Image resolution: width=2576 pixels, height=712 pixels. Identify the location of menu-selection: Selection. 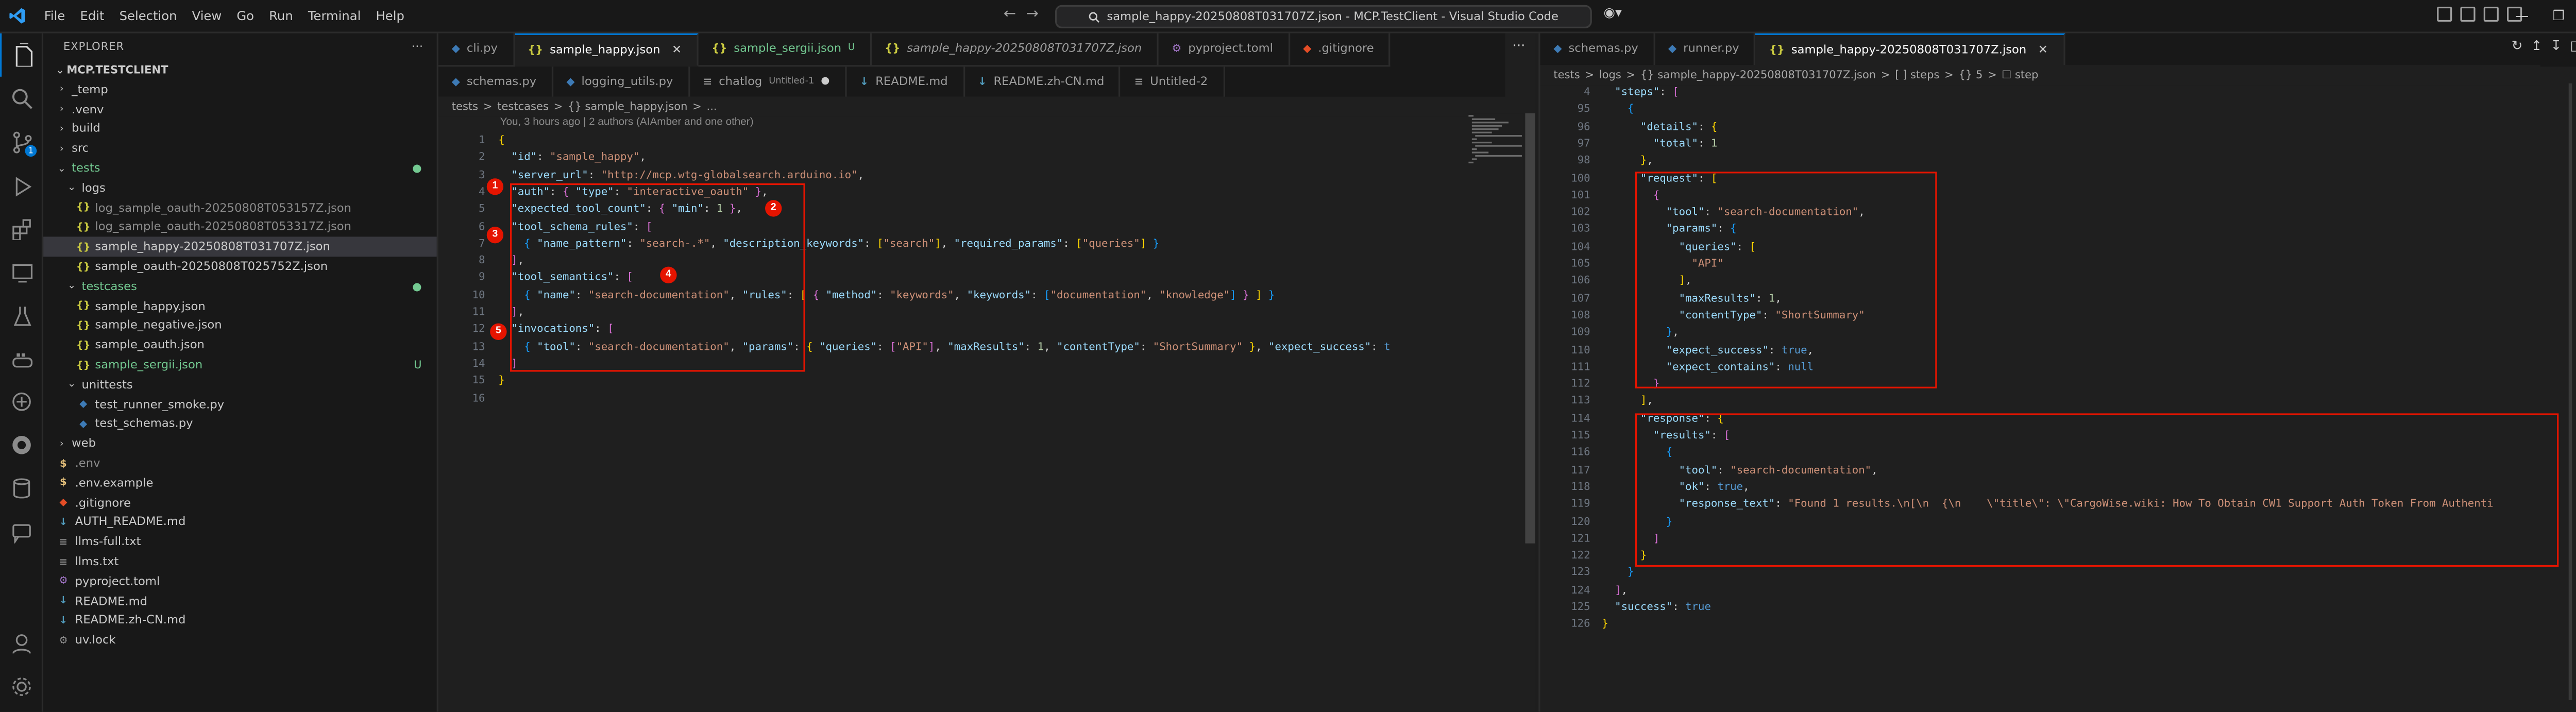
(148, 15).